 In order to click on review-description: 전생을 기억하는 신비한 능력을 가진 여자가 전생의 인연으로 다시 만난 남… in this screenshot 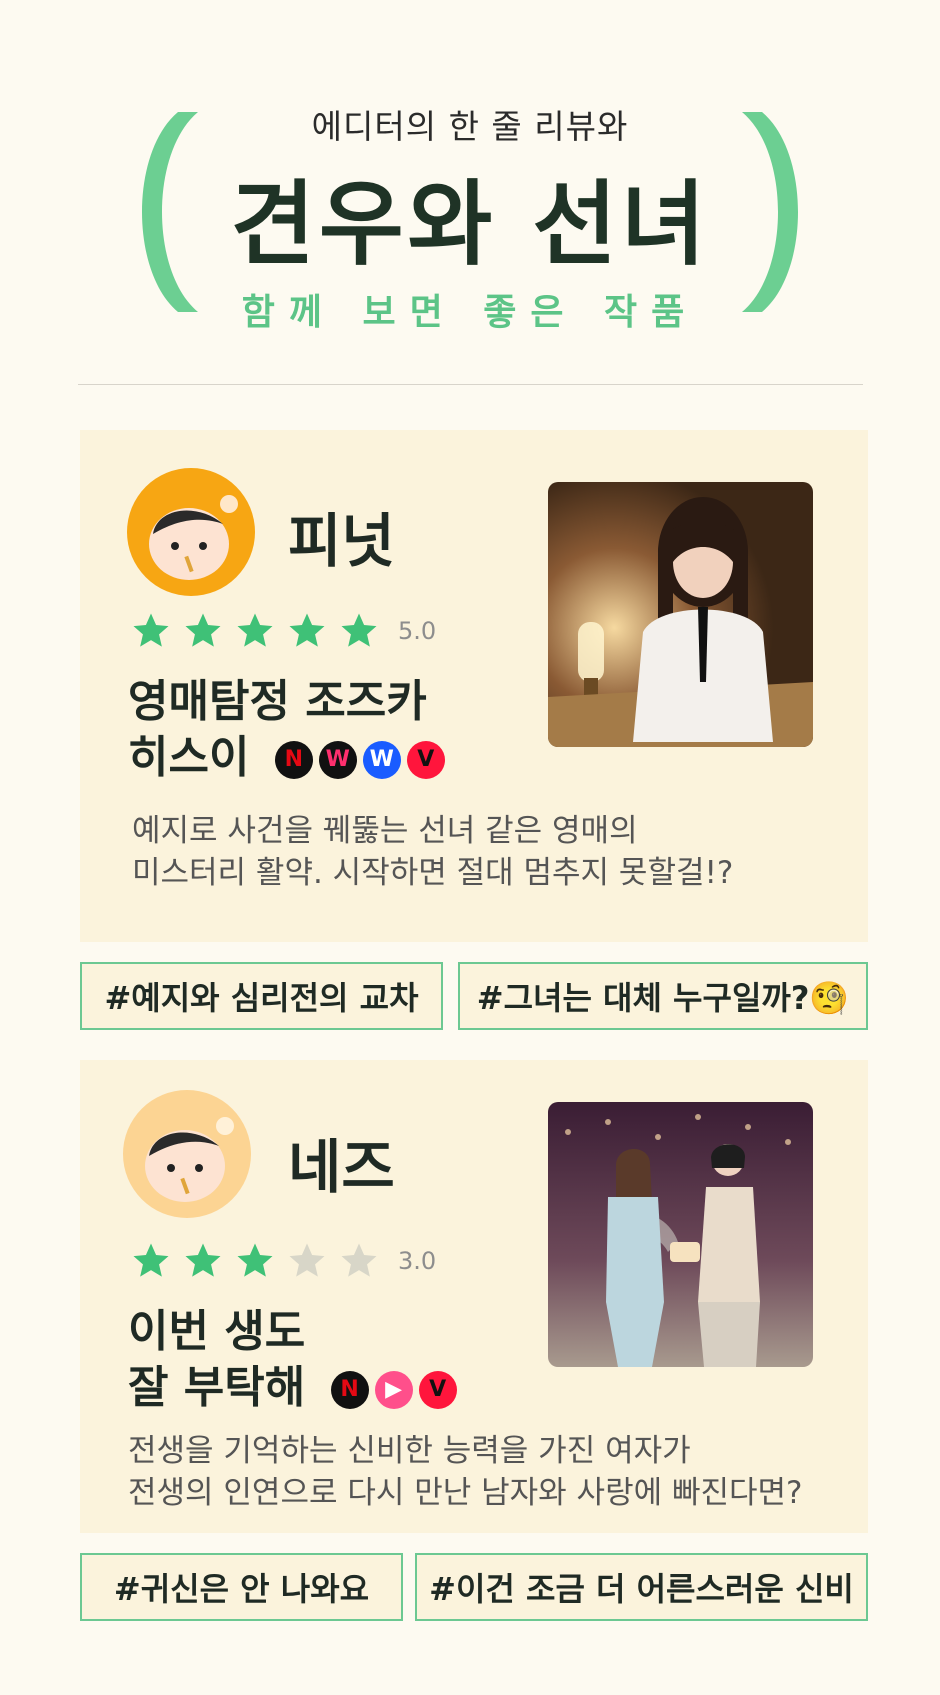, I will do `click(465, 1472)`.